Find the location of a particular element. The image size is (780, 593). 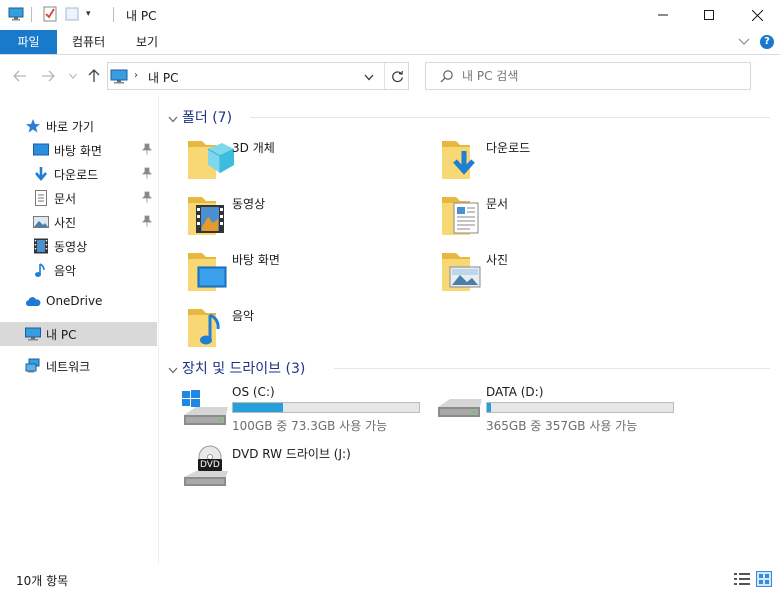

back-button is located at coordinates (20, 76).